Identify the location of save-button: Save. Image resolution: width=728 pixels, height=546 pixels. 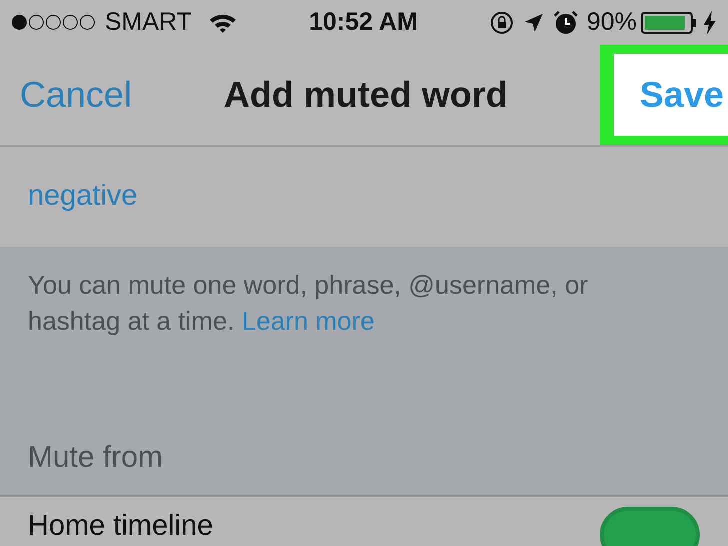
(671, 95).